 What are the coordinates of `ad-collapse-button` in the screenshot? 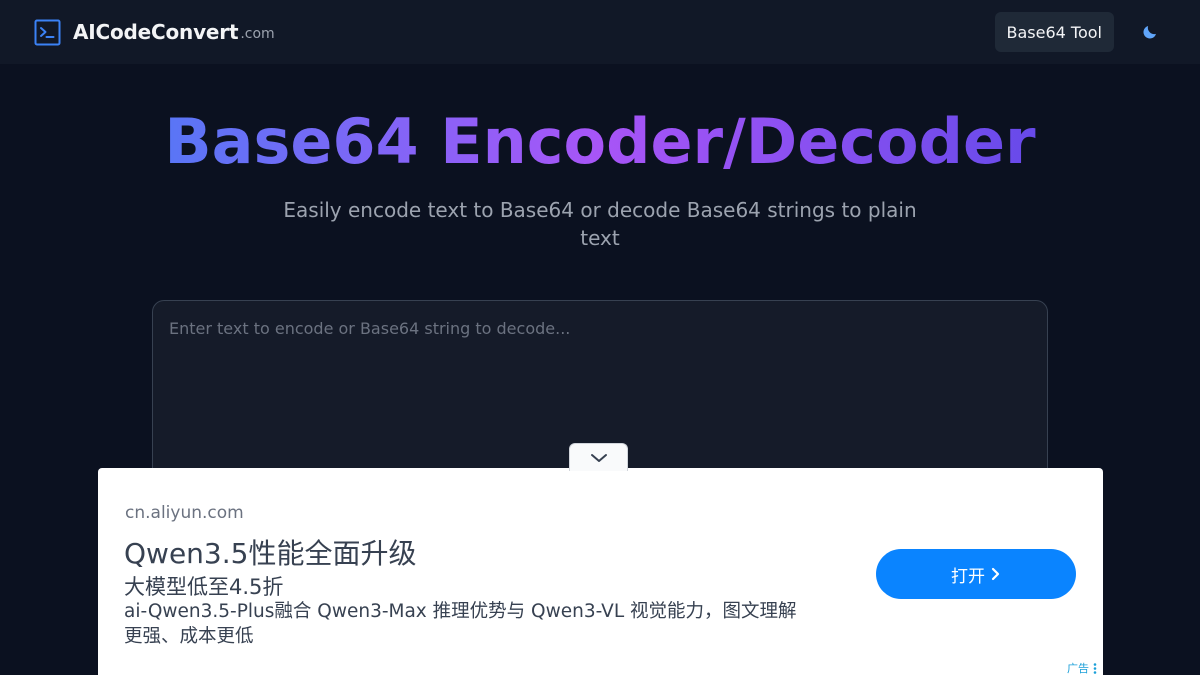 It's located at (598, 457).